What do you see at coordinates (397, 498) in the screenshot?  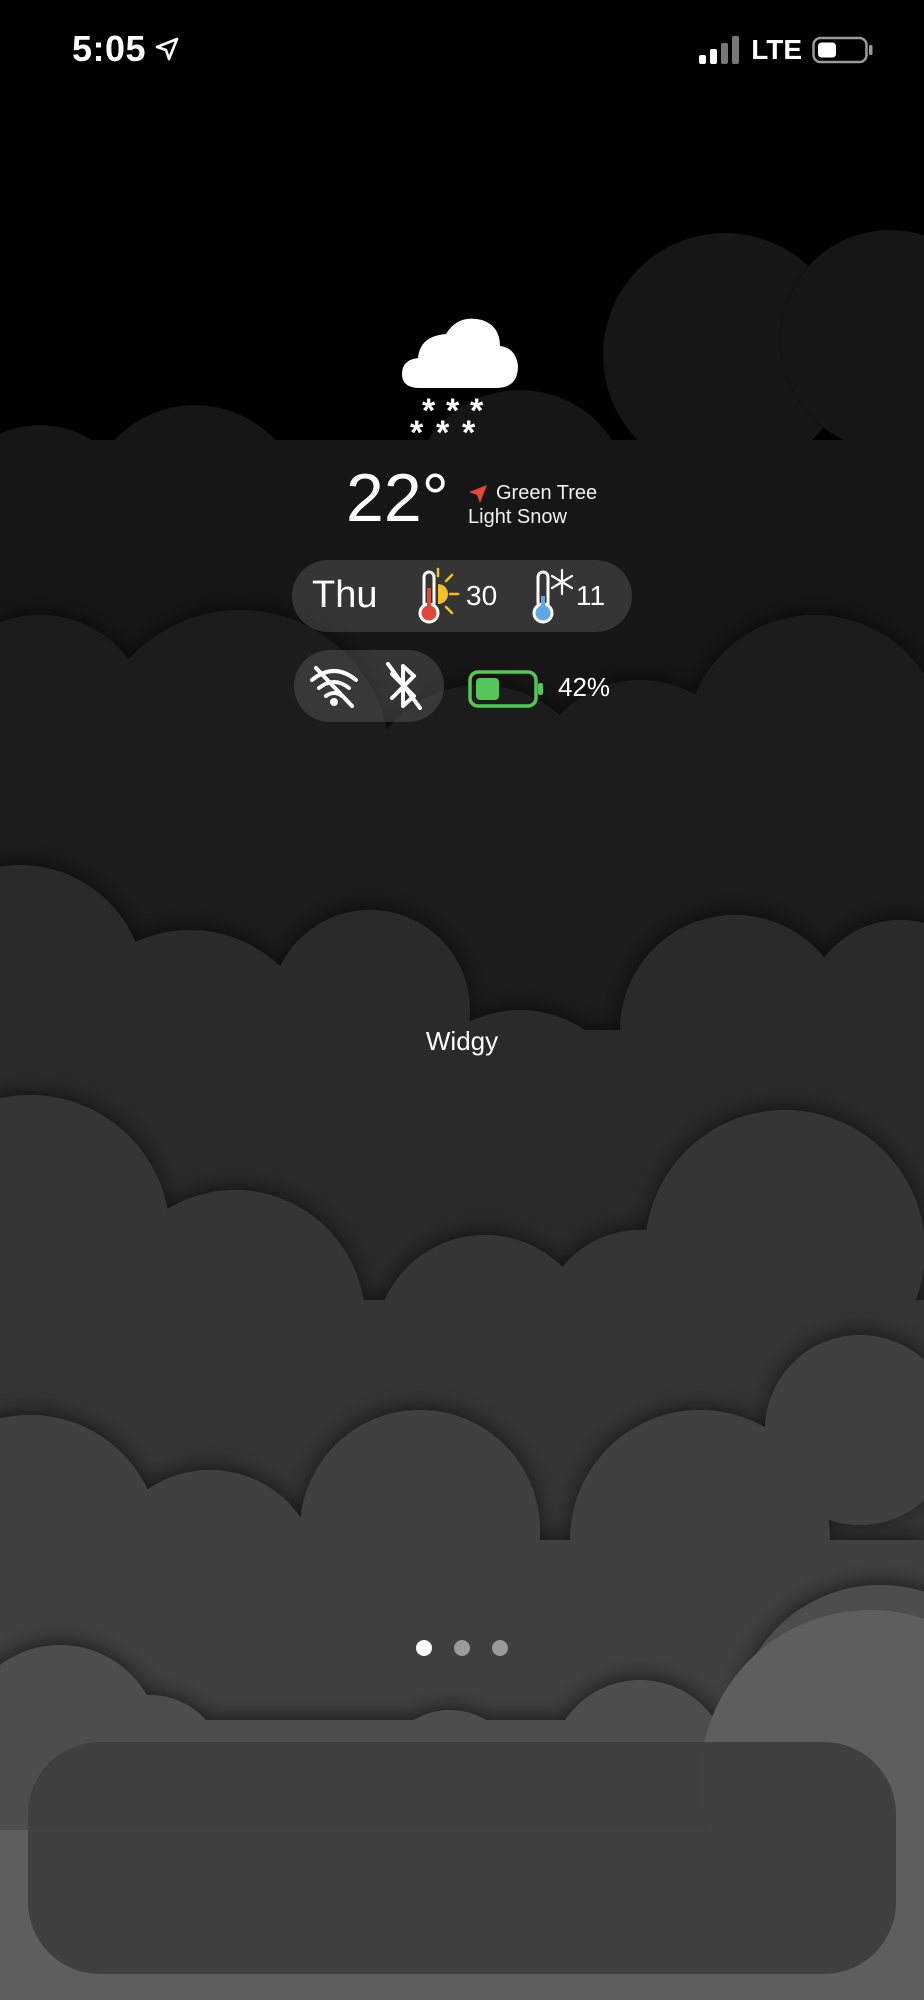 I see `current-temperature: 22°` at bounding box center [397, 498].